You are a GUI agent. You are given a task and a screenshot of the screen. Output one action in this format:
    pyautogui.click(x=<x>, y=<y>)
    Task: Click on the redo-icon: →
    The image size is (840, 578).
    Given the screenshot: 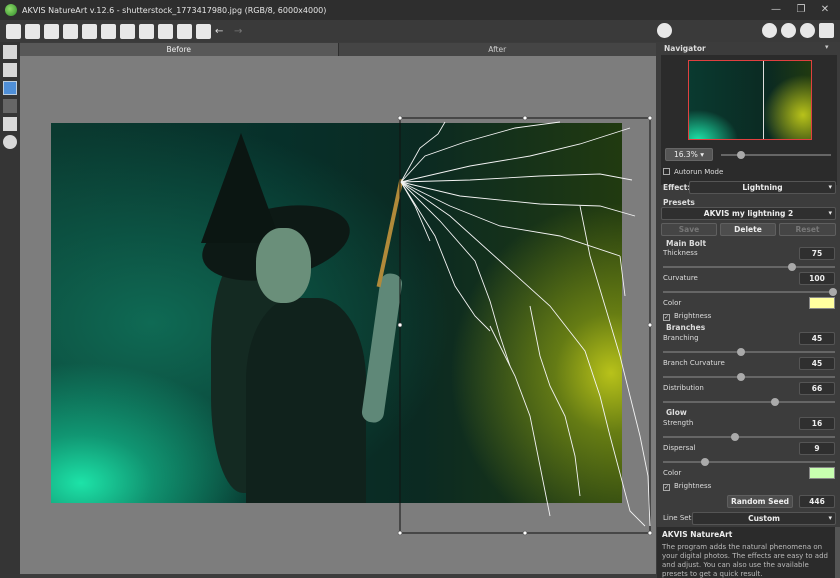 What is the action you would take?
    pyautogui.click(x=241, y=31)
    